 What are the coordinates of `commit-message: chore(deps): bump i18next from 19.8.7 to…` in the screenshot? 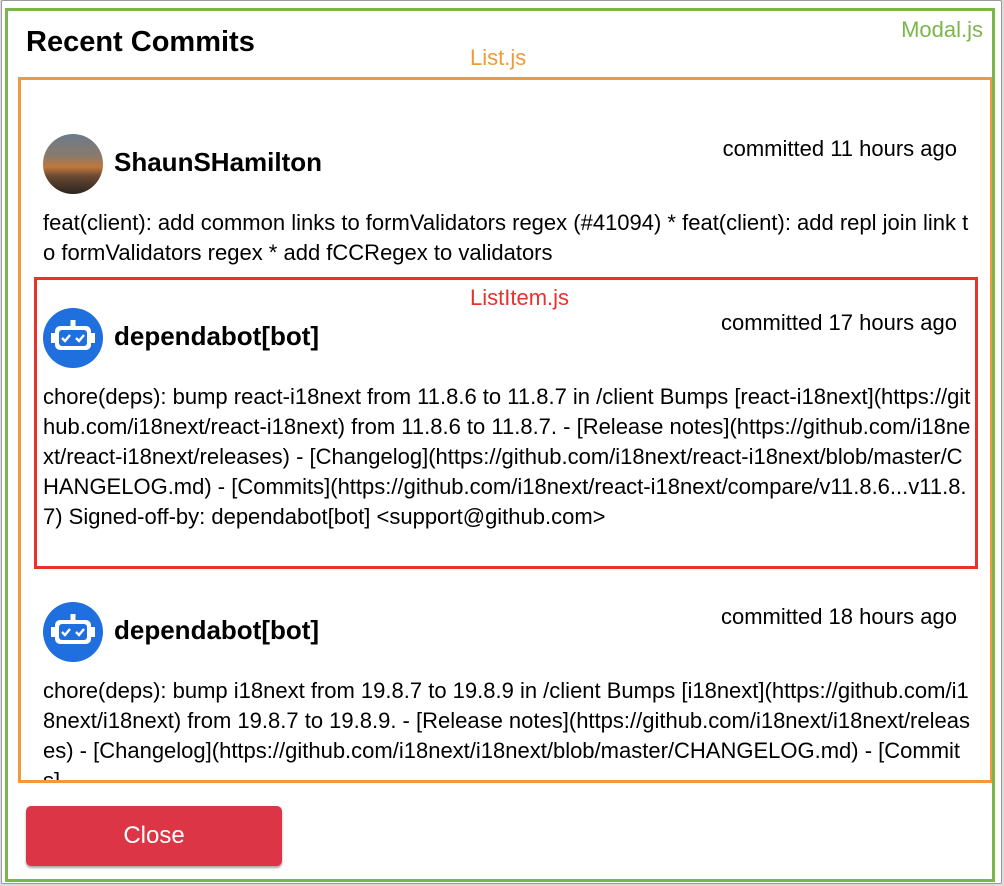 It's located at (506, 730).